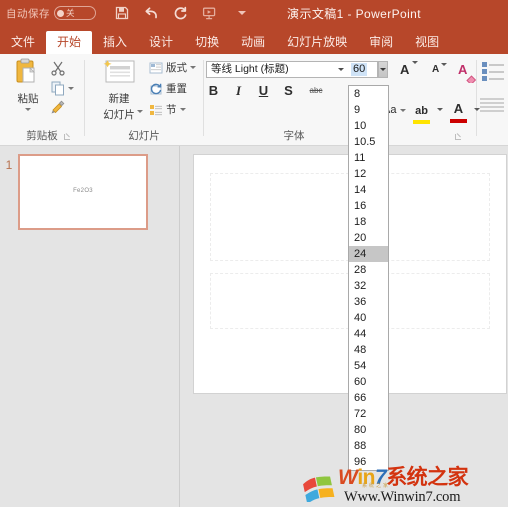  Describe the element at coordinates (383, 69) in the screenshot. I see `font-size-dropdown-button` at that location.